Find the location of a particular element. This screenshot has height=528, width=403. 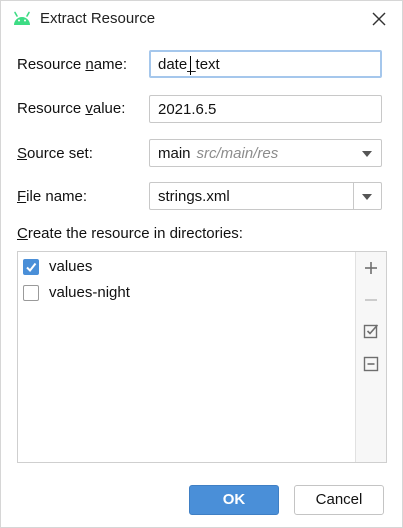

text-caret is located at coordinates (190, 65).